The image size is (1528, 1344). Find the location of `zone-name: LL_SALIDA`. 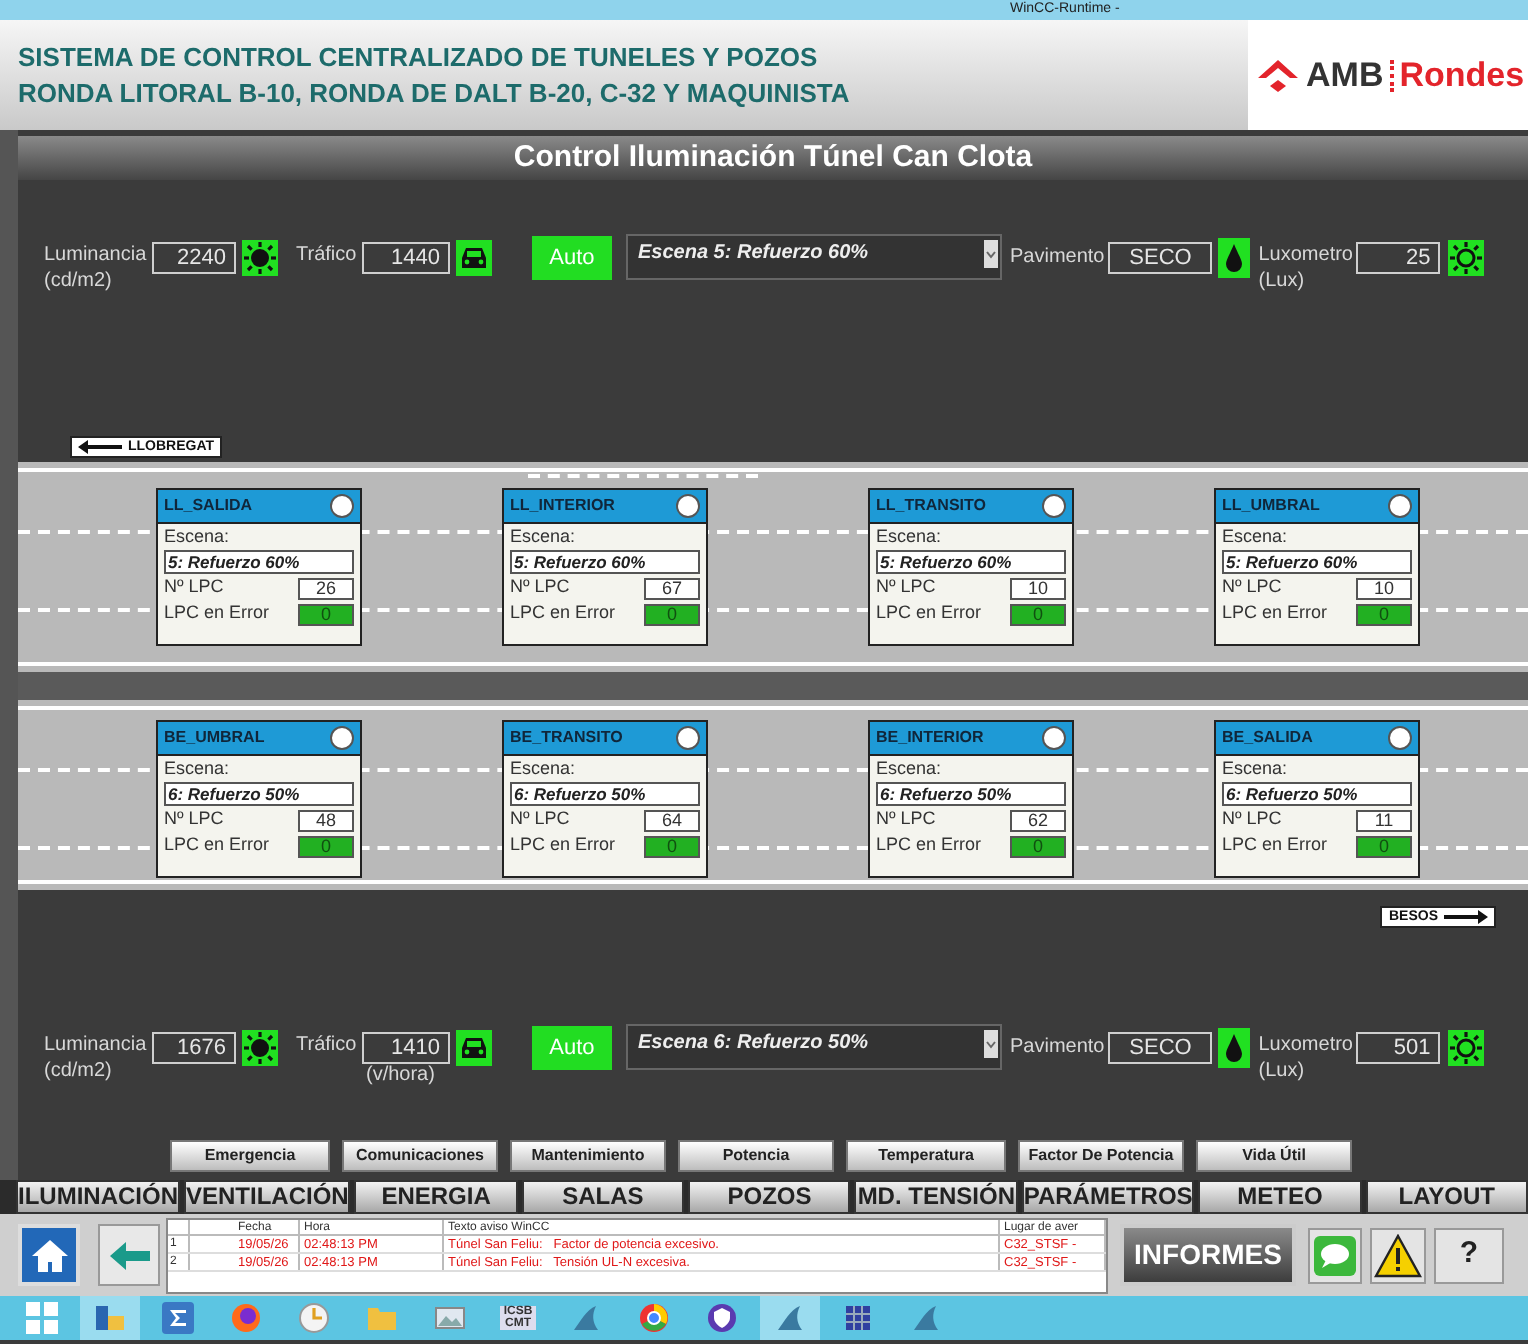

zone-name: LL_SALIDA is located at coordinates (208, 506).